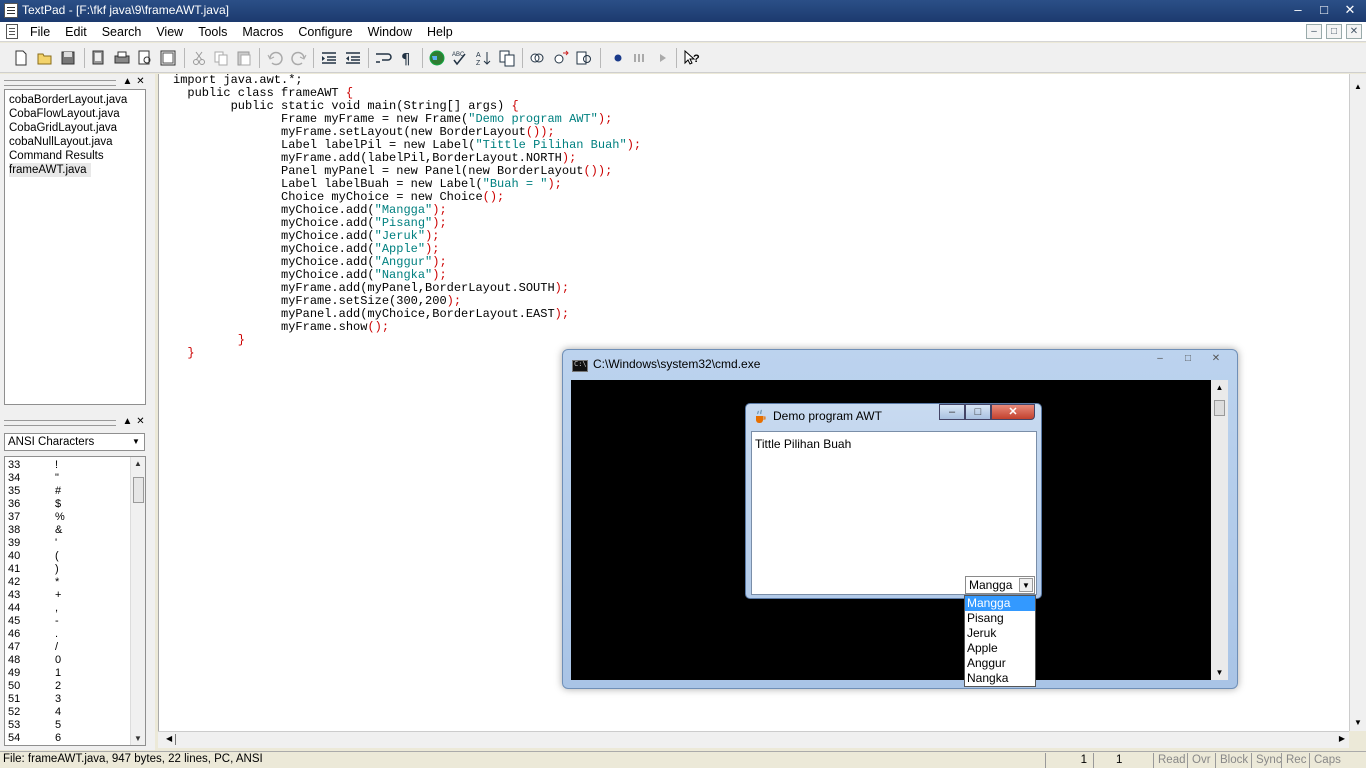  Describe the element at coordinates (169, 738) in the screenshot. I see `scroll-left-icon: ◀` at that location.